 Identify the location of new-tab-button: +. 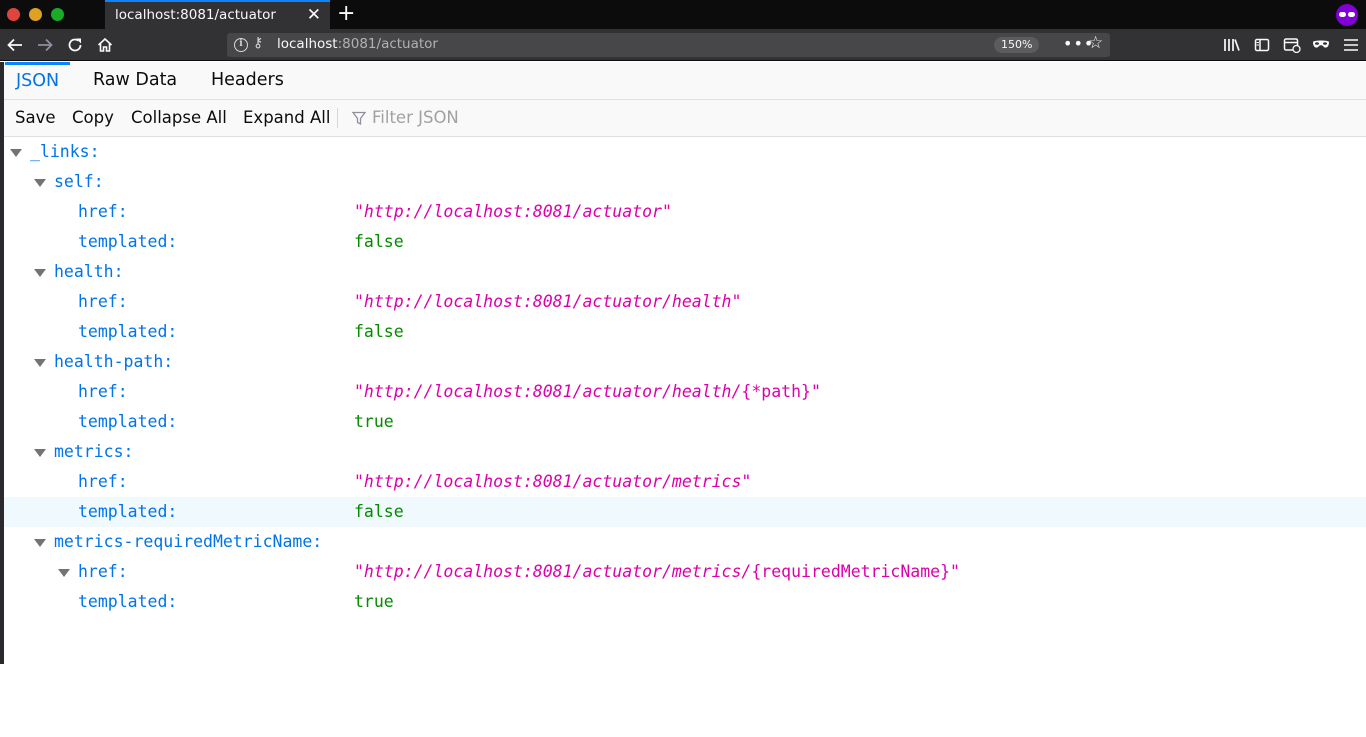
(346, 14).